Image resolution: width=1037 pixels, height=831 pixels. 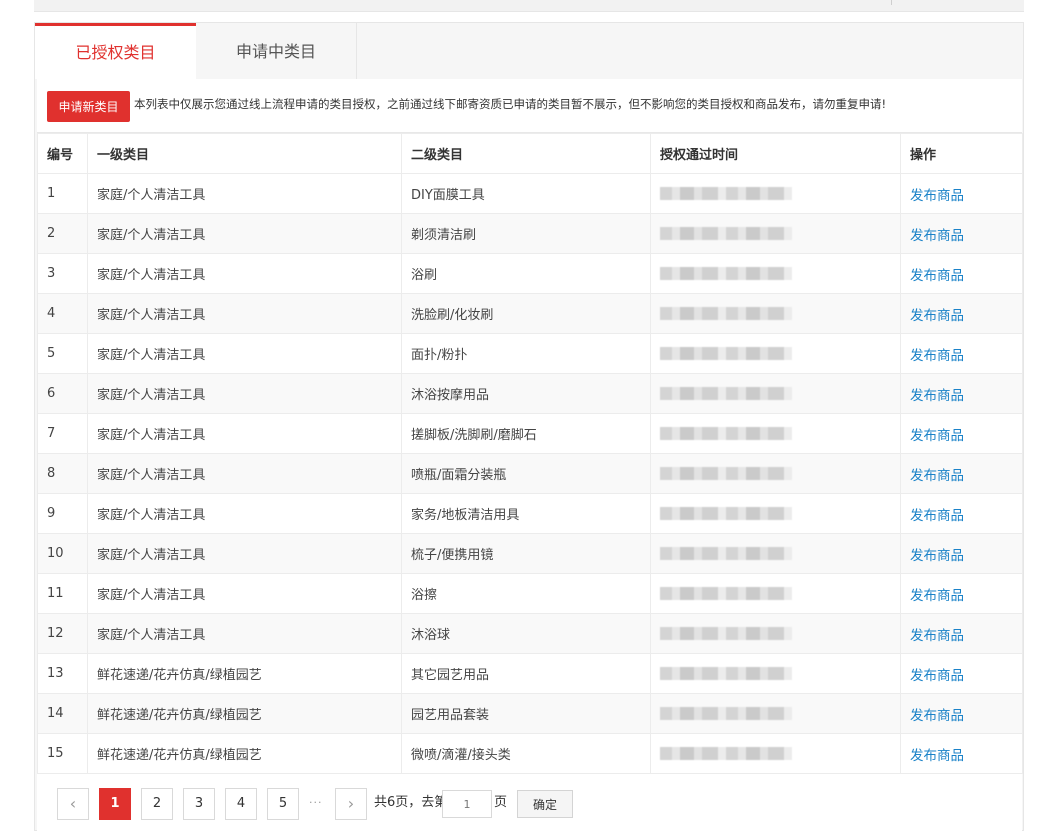 What do you see at coordinates (62, 513) in the screenshot?
I see `row-number: 9` at bounding box center [62, 513].